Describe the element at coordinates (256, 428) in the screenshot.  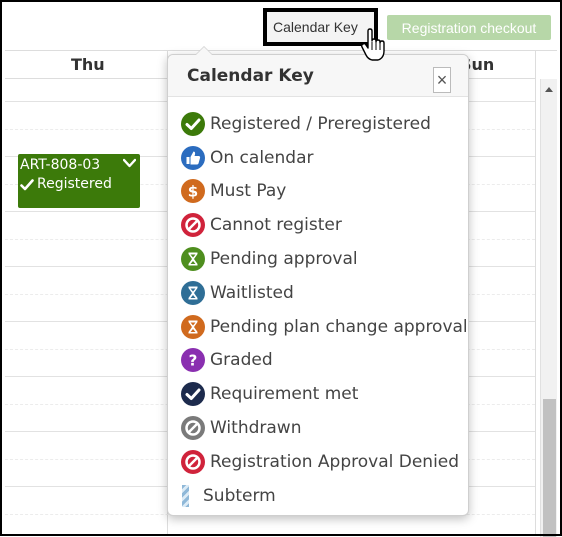
I see `legend-label: Withdrawn` at that location.